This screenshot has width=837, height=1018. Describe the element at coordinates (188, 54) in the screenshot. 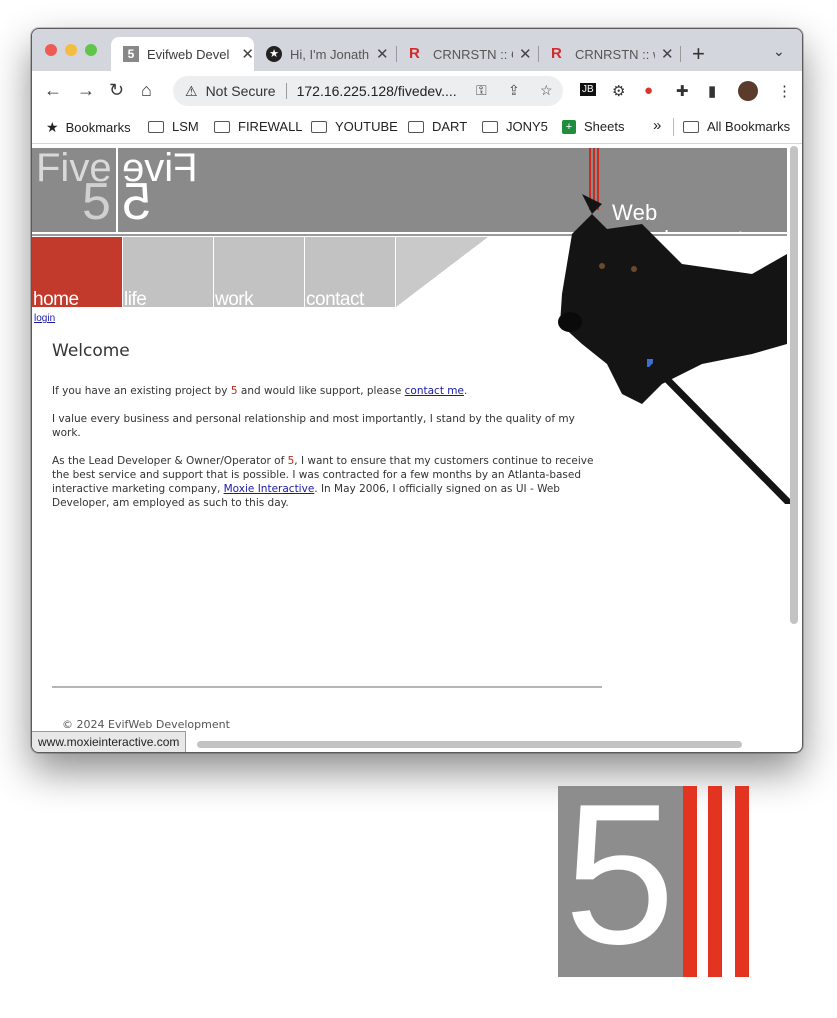

I see `tab-label: Evifweb Devel` at that location.